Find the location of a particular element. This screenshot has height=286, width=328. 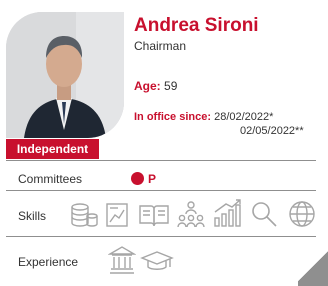

independent-badge: Independent is located at coordinates (52, 149).